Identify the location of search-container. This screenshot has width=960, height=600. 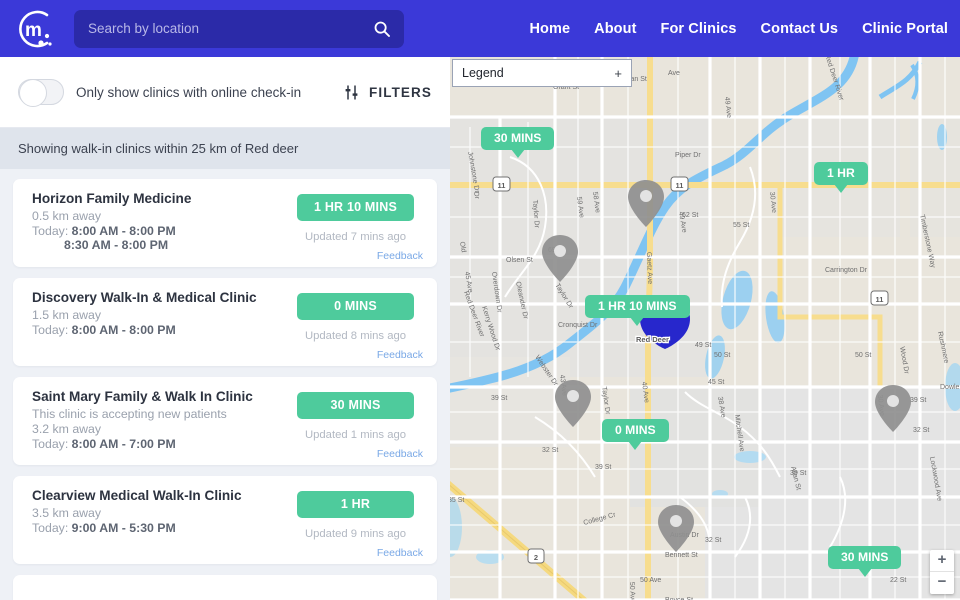
(239, 28).